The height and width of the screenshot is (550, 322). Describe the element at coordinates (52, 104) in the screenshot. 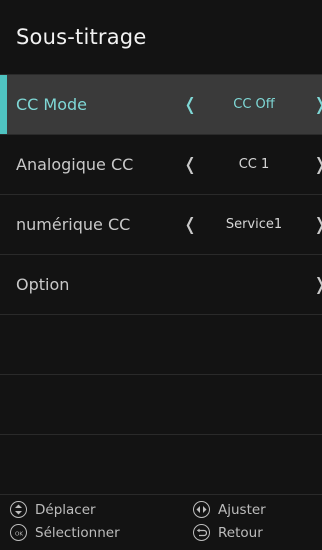

I see `menu-item-label: CC Mode` at that location.